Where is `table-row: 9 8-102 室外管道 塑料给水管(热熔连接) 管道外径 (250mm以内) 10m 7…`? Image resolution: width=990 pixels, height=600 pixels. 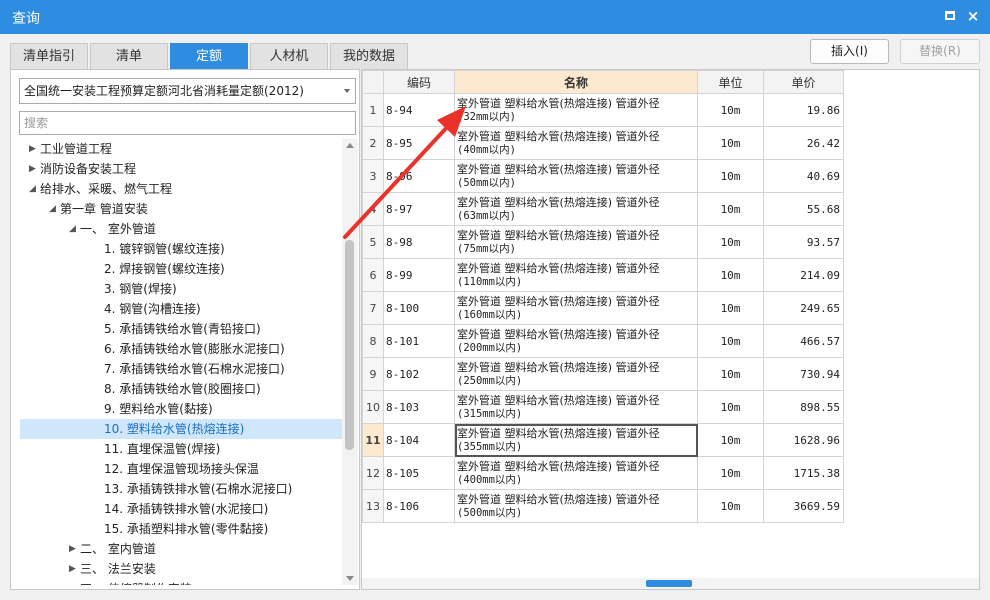 table-row: 9 8-102 室外管道 塑料给水管(热熔连接) 管道外径 (250mm以内) 10m 7… is located at coordinates (603, 374).